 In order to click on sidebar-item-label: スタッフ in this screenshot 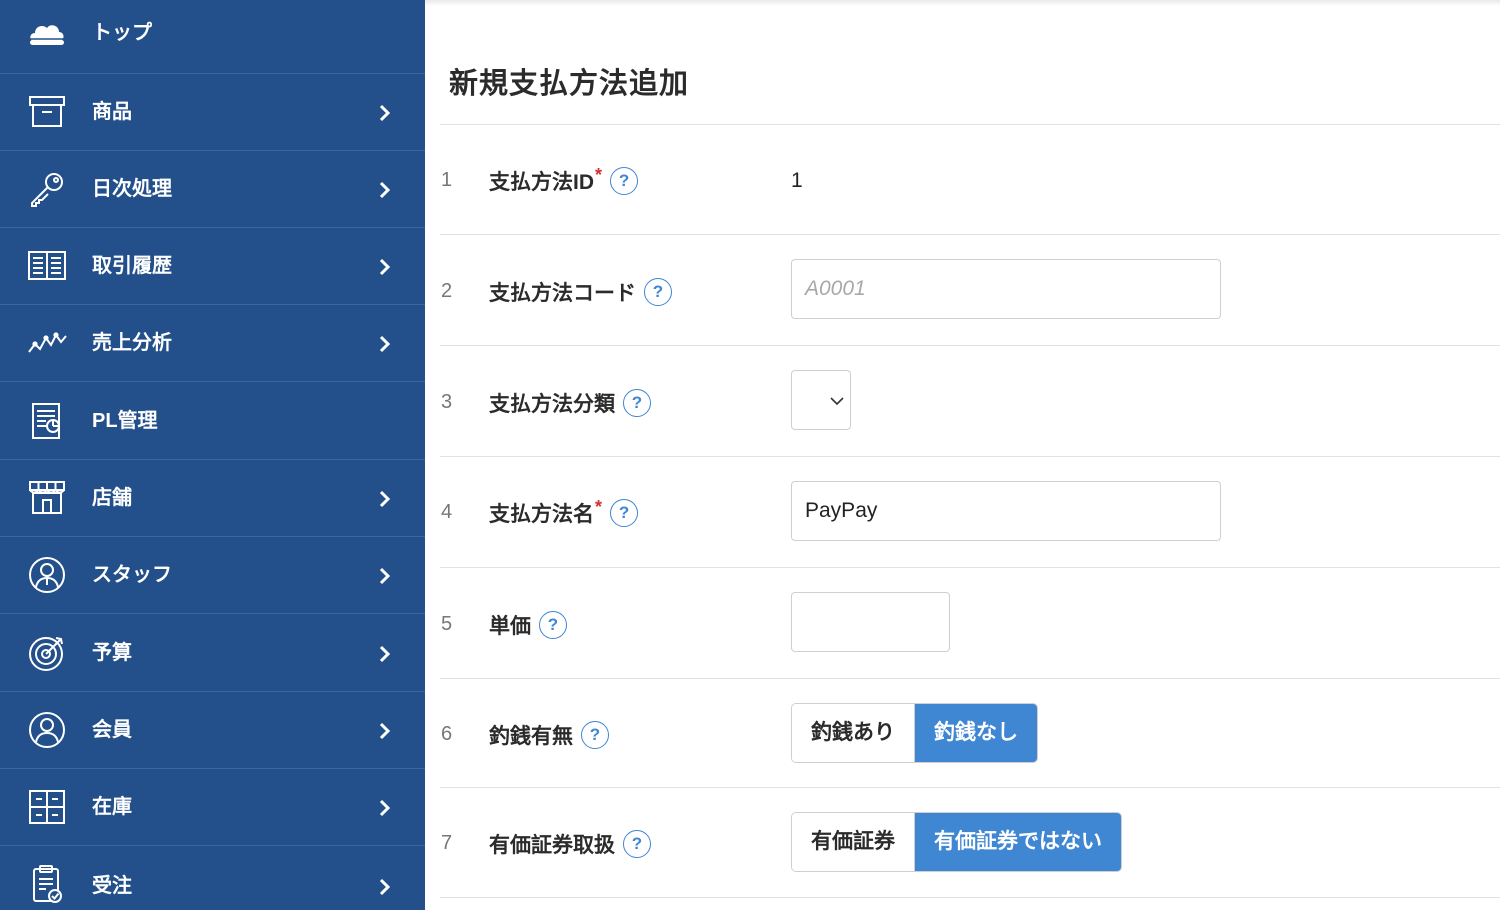, I will do `click(132, 575)`.